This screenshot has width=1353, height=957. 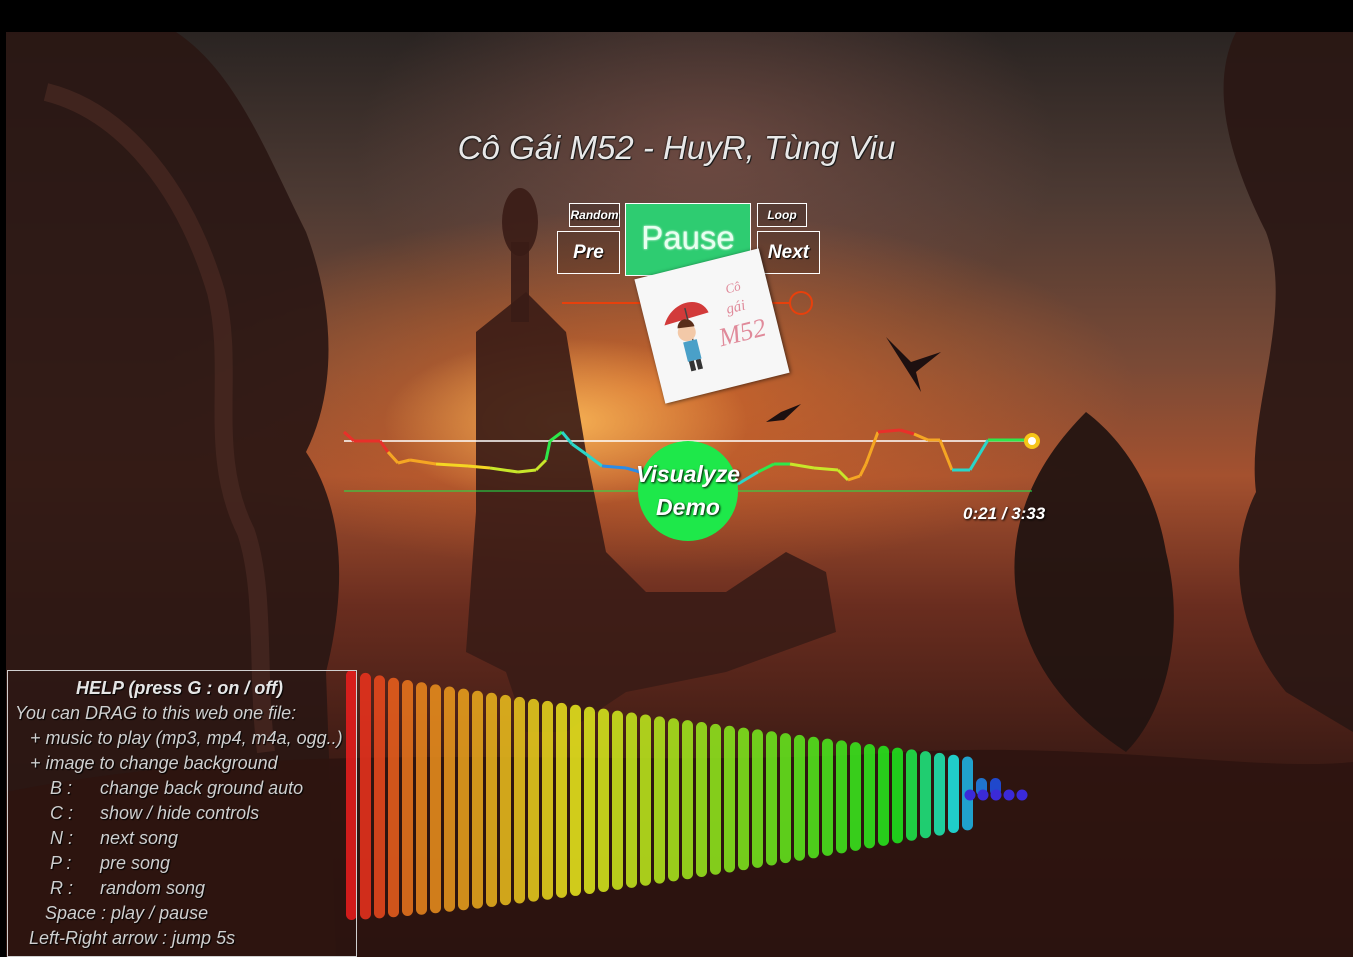 What do you see at coordinates (1032, 441) in the screenshot?
I see `playhead-center` at bounding box center [1032, 441].